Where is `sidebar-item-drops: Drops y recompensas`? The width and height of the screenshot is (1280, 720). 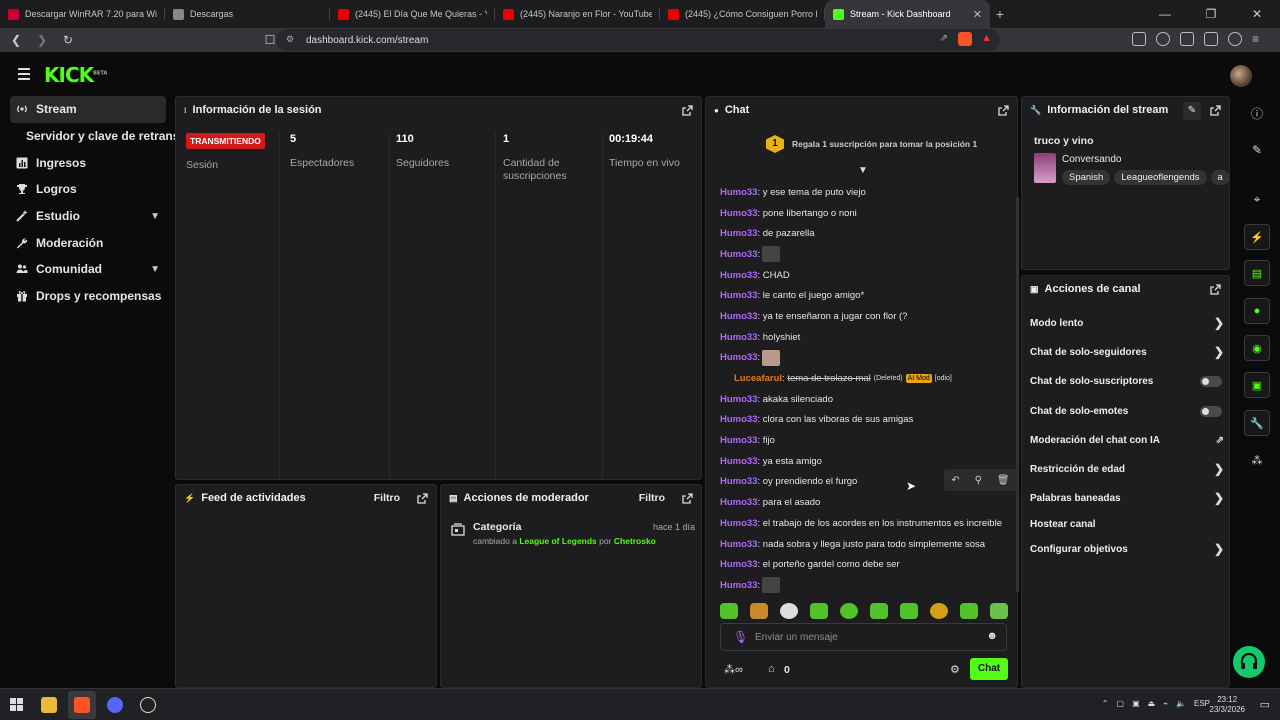 sidebar-item-drops: Drops y recompensas is located at coordinates (85, 296).